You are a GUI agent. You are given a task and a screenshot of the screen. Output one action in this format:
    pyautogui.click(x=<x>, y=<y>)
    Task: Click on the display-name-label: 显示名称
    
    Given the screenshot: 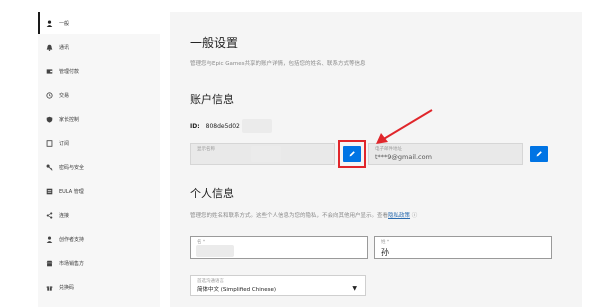 What is the action you would take?
    pyautogui.click(x=206, y=149)
    